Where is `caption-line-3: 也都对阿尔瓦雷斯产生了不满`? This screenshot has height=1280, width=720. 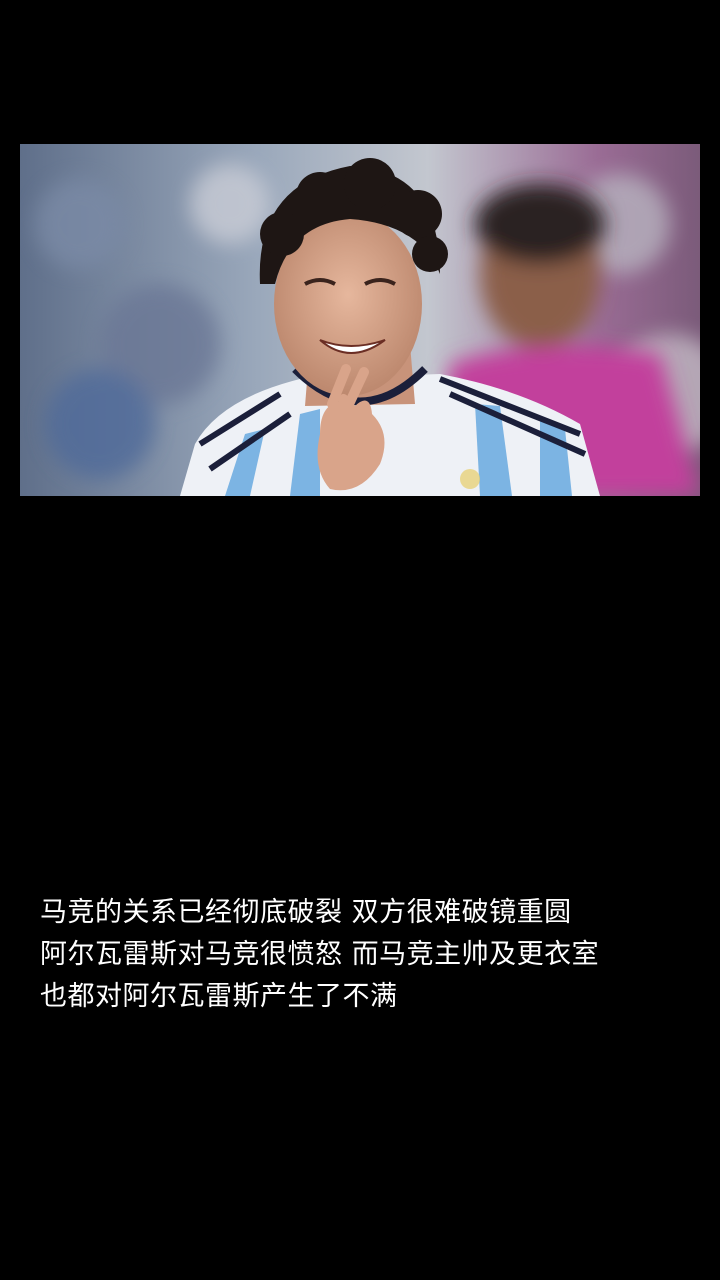 caption-line-3: 也都对阿尔瓦雷斯产生了不满 is located at coordinates (219, 996).